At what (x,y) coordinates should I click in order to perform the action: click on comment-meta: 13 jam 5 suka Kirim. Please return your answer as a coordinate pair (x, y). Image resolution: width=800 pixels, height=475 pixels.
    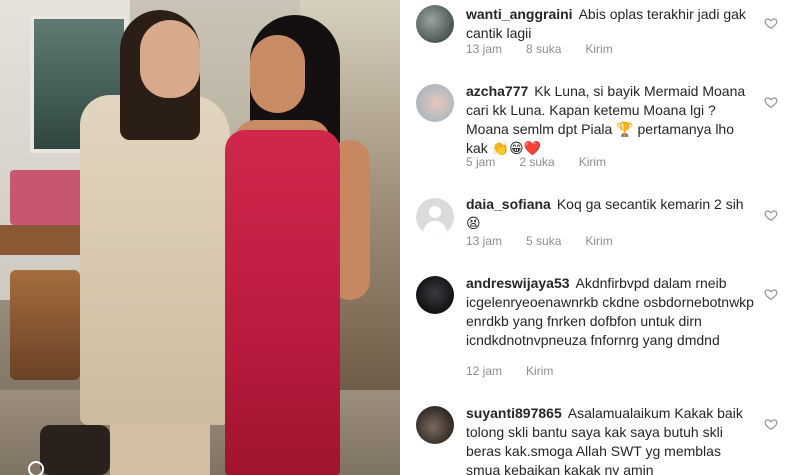
    Looking at the image, I should click on (551, 241).